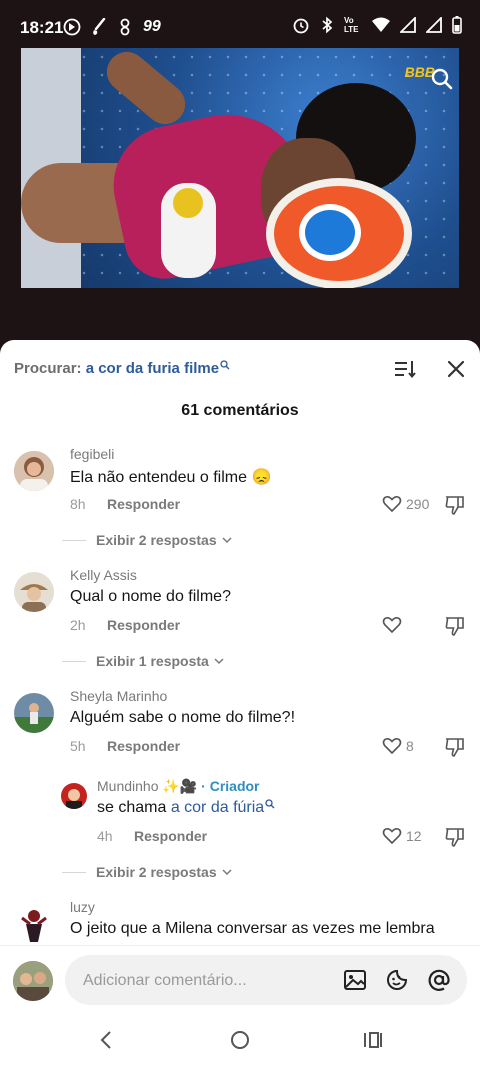  What do you see at coordinates (152, 368) in the screenshot?
I see `search-query-link: a cor da furia filme` at bounding box center [152, 368].